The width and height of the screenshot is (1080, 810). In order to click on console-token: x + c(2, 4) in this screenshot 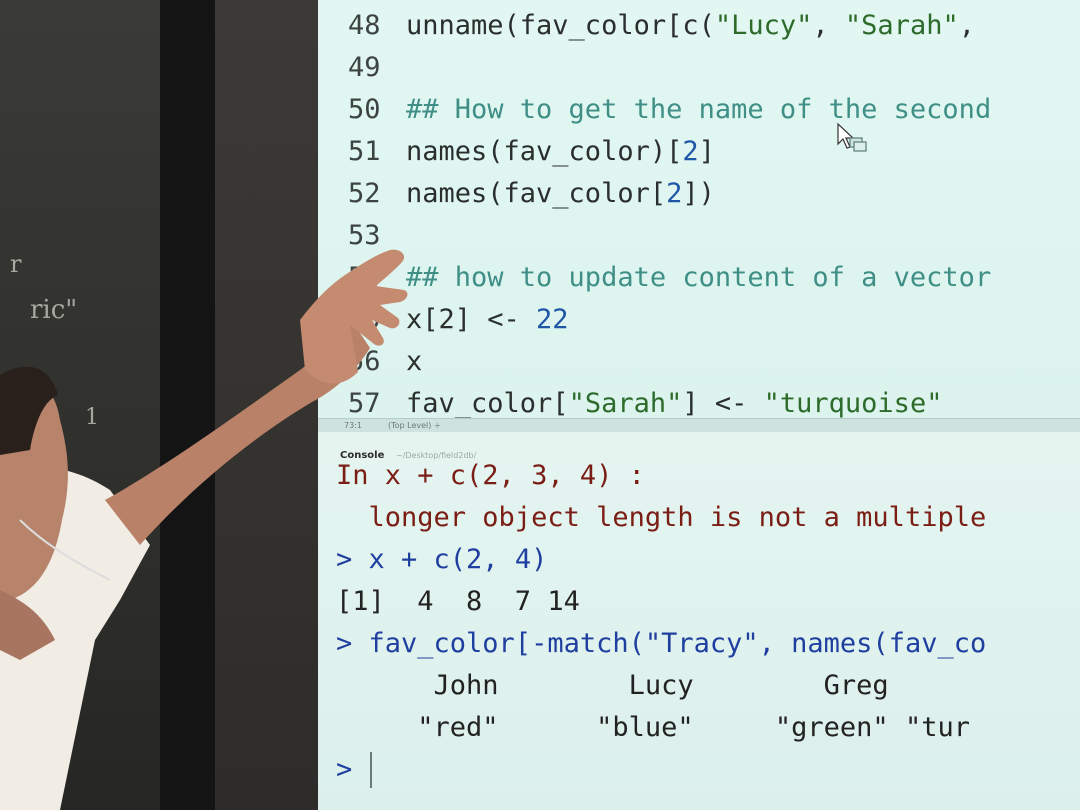, I will do `click(458, 559)`.